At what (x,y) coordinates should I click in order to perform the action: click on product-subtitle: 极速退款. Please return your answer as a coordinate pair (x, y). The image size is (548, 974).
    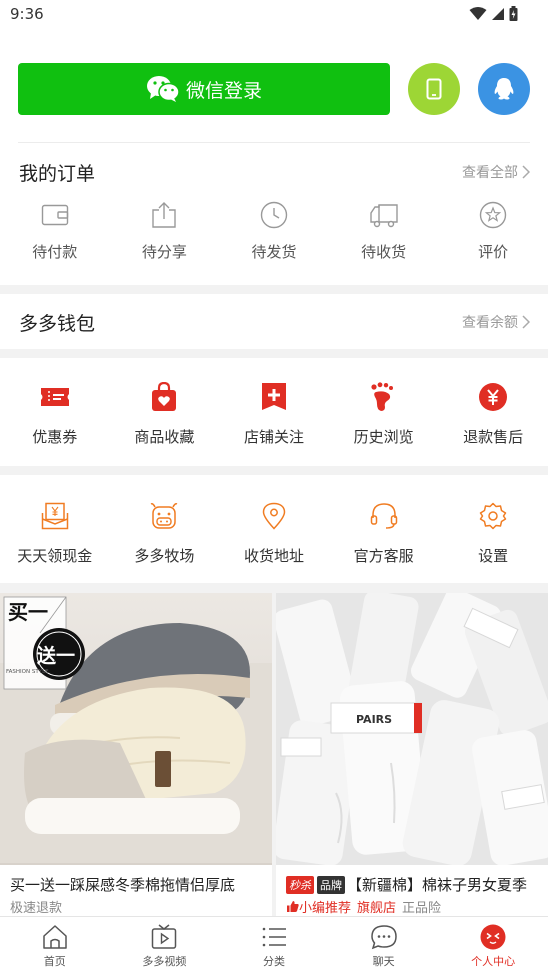
    Looking at the image, I should click on (36, 906).